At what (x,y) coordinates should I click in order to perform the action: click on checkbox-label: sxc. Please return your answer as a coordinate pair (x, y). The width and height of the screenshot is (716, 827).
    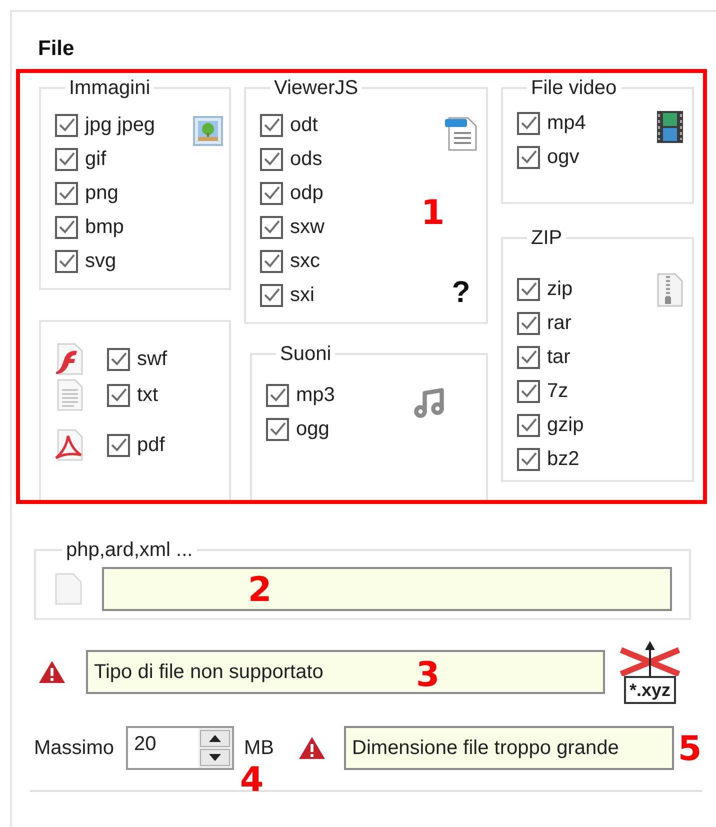
    Looking at the image, I should click on (305, 261).